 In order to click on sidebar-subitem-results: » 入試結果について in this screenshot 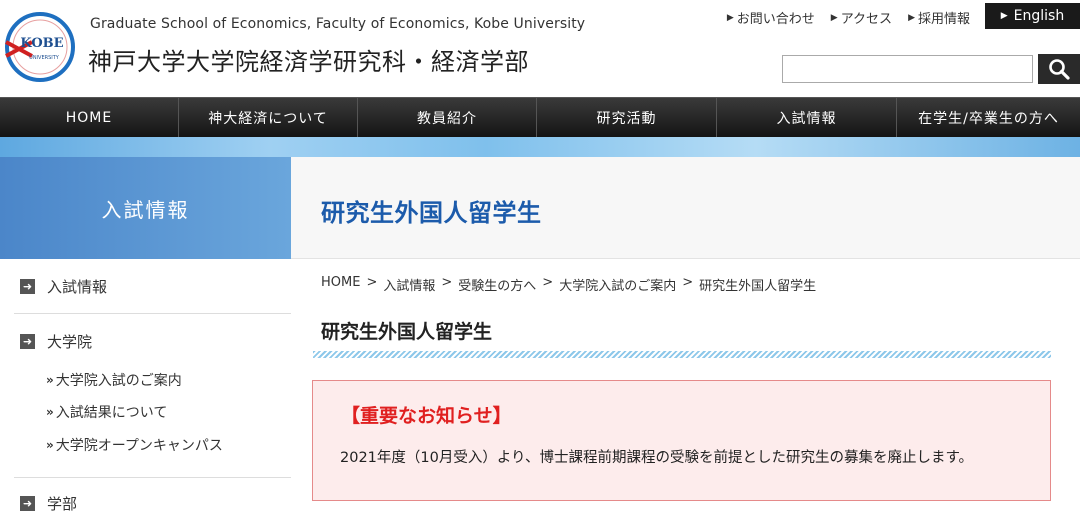, I will do `click(106, 412)`.